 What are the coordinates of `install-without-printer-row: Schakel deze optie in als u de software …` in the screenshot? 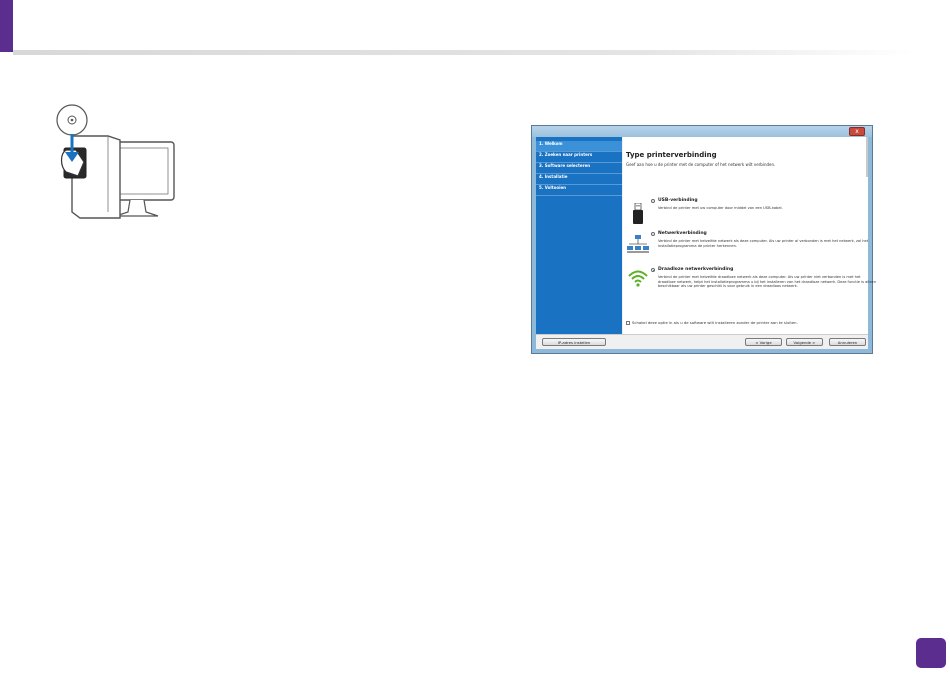 It's located at (712, 322).